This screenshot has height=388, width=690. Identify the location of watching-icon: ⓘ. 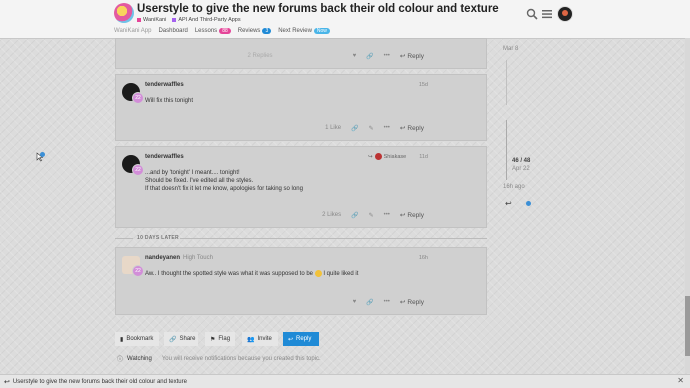
(120, 360).